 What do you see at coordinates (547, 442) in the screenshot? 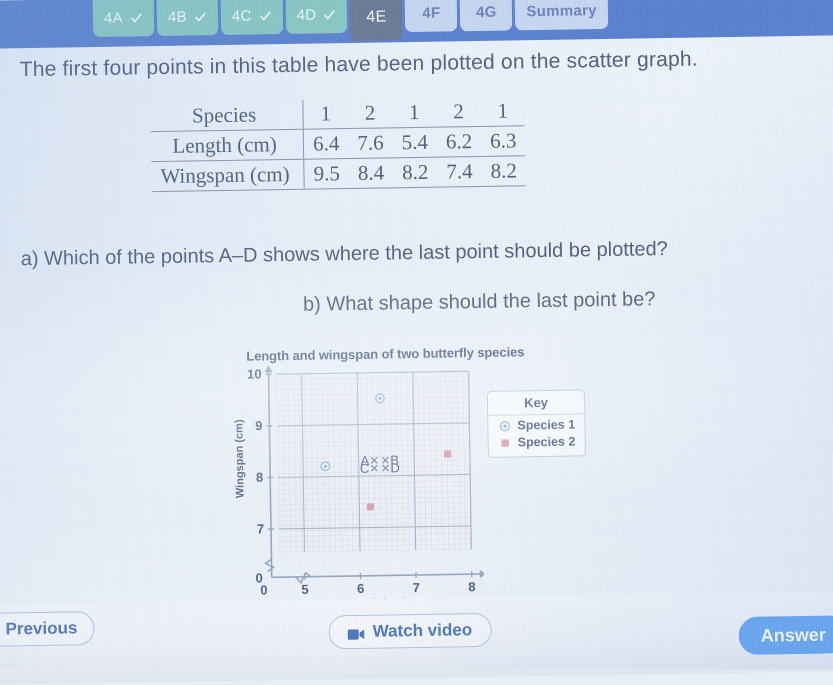
I see `legend-label: Species 2` at bounding box center [547, 442].